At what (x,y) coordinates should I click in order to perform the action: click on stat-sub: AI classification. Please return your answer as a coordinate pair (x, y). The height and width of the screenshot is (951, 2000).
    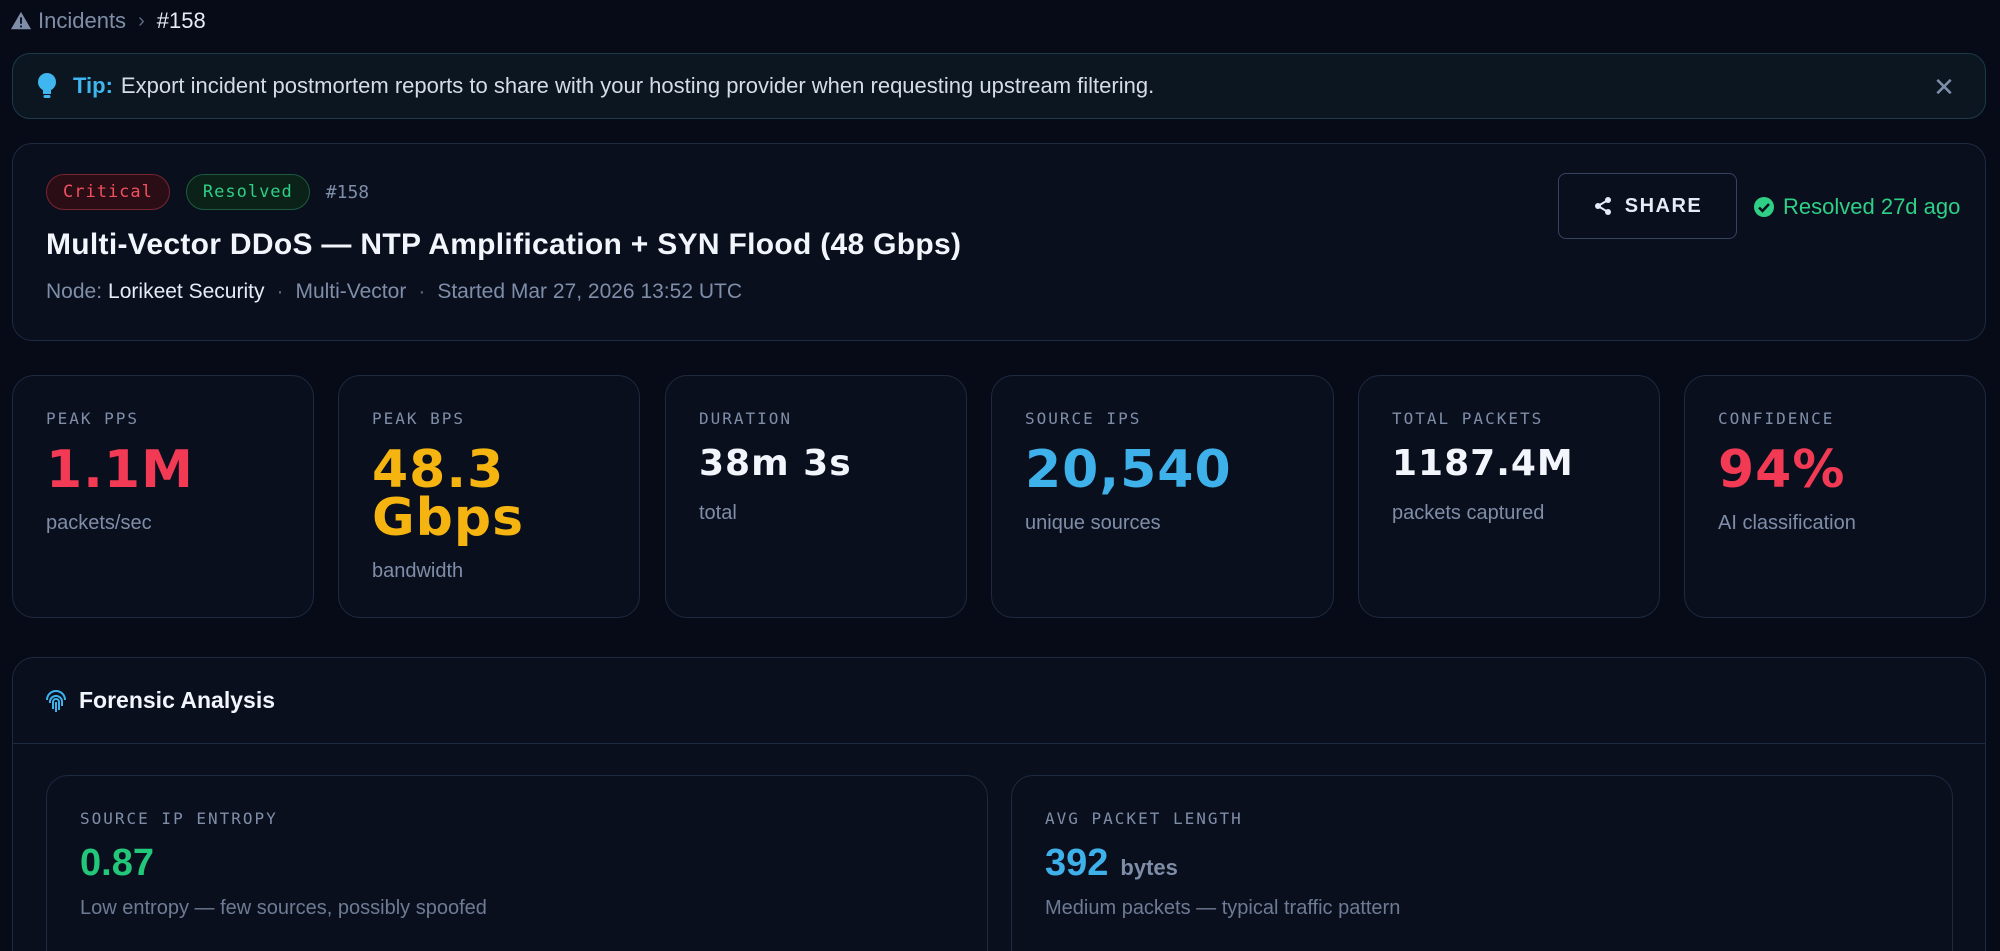
    Looking at the image, I should click on (1787, 523).